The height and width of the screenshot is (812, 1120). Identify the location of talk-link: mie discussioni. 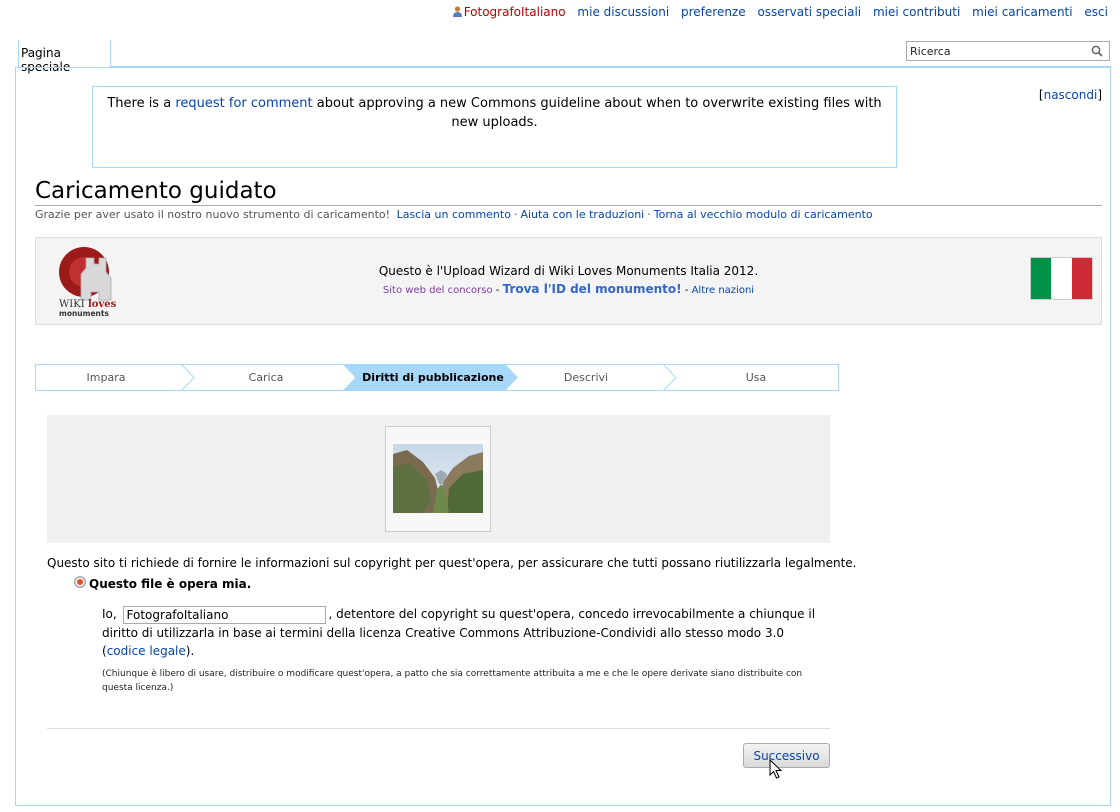
(623, 12).